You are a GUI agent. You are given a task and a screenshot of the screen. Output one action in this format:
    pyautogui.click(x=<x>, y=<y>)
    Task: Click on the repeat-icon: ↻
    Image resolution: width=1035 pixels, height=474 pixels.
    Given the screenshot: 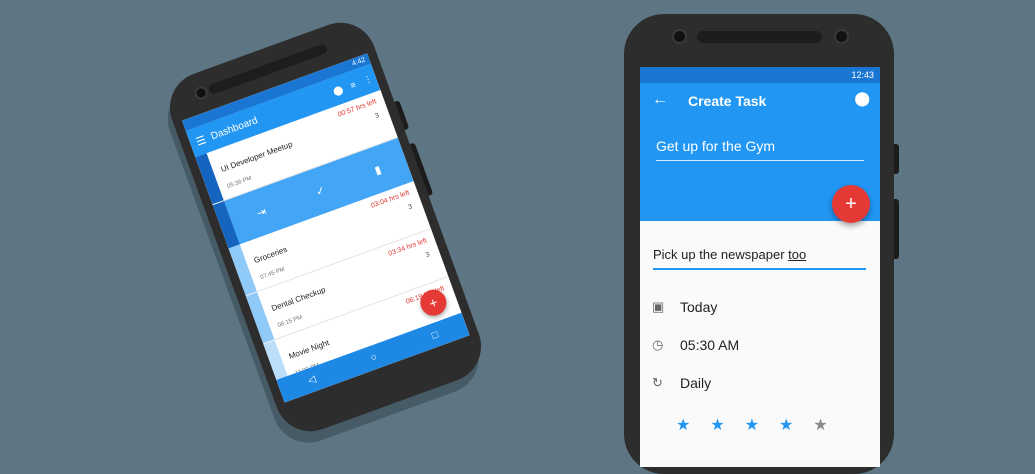 What is the action you would take?
    pyautogui.click(x=657, y=382)
    